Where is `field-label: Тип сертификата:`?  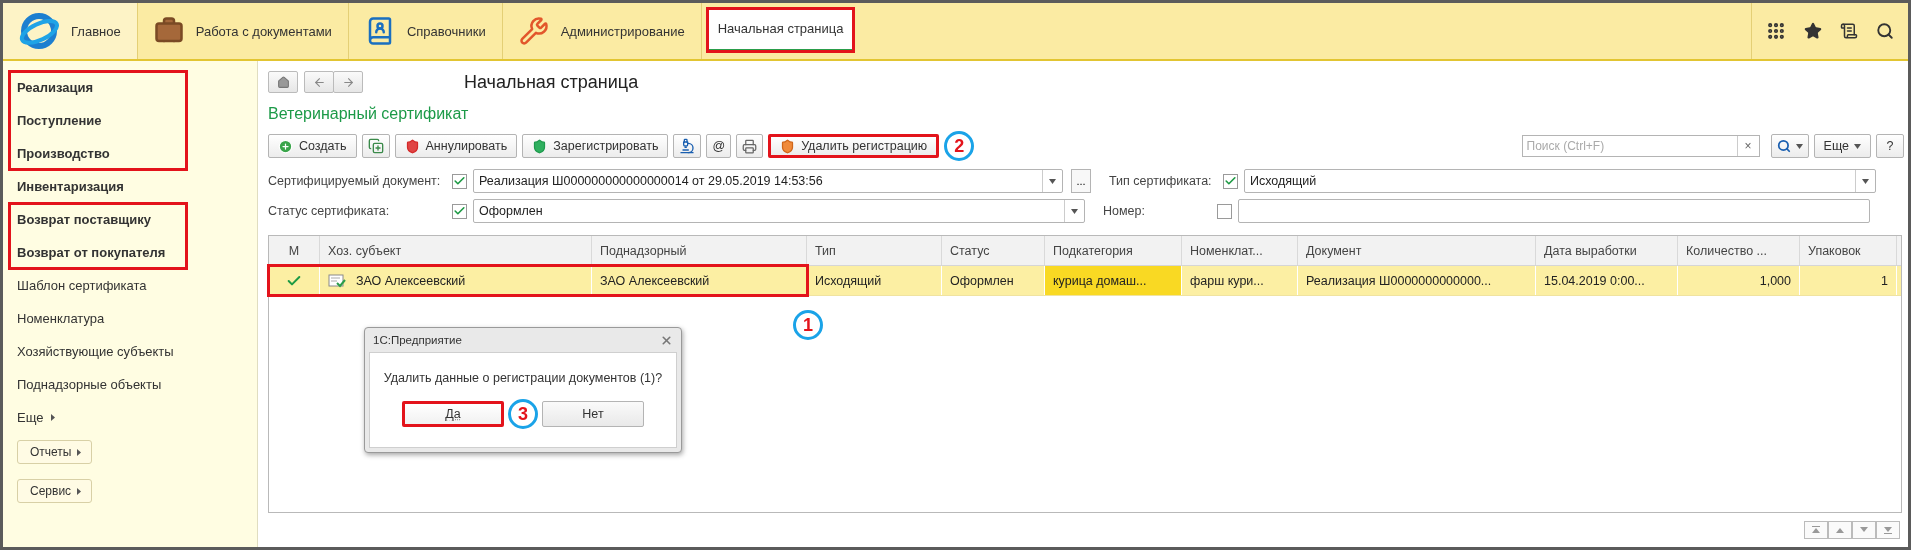
field-label: Тип сертификата: is located at coordinates (1161, 181).